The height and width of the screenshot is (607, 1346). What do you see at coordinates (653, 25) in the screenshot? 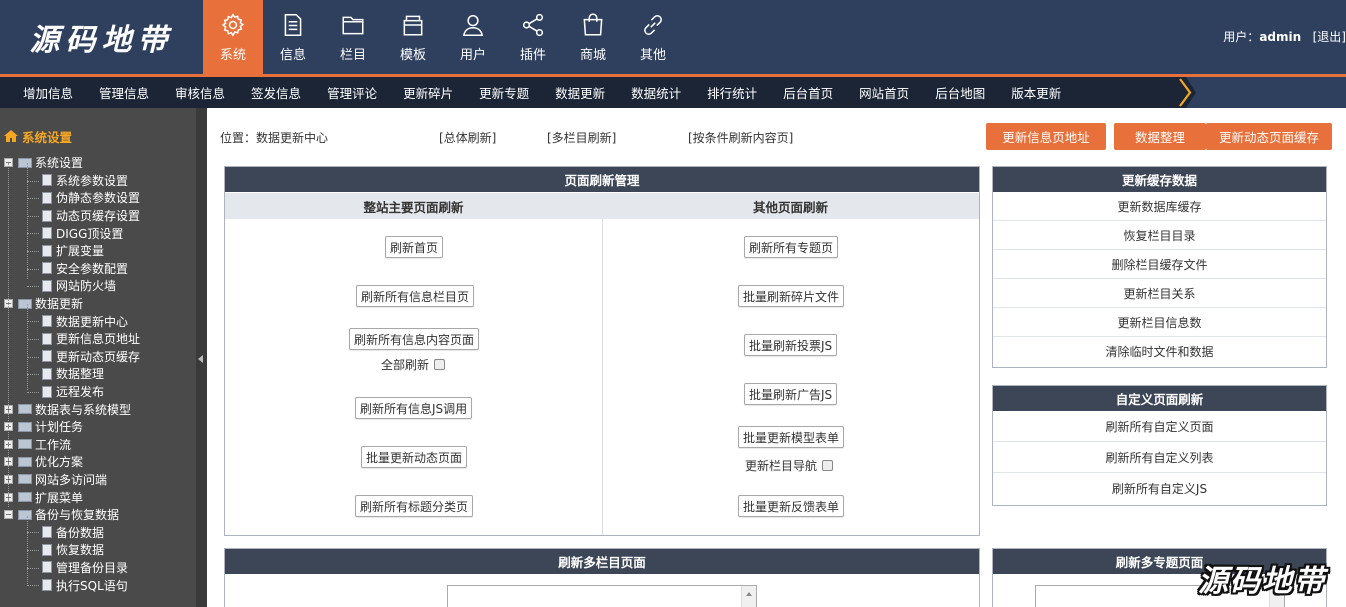
I see `link-icon` at bounding box center [653, 25].